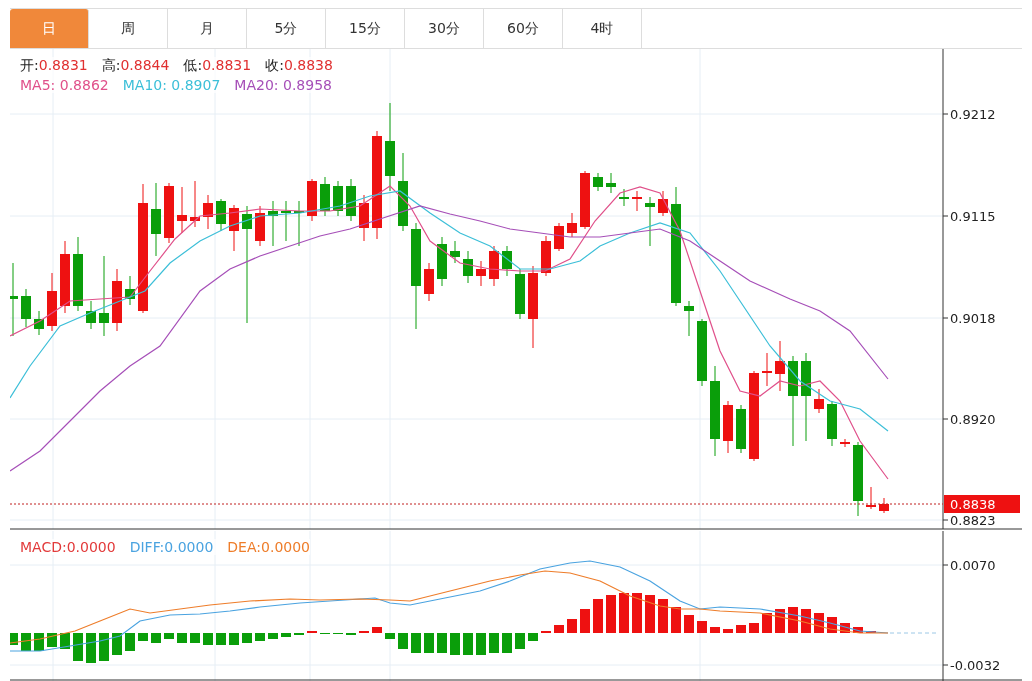 This screenshot has height=681, width=1032. What do you see at coordinates (982, 504) in the screenshot?
I see `current-price-tag: 0.8838` at bounding box center [982, 504].